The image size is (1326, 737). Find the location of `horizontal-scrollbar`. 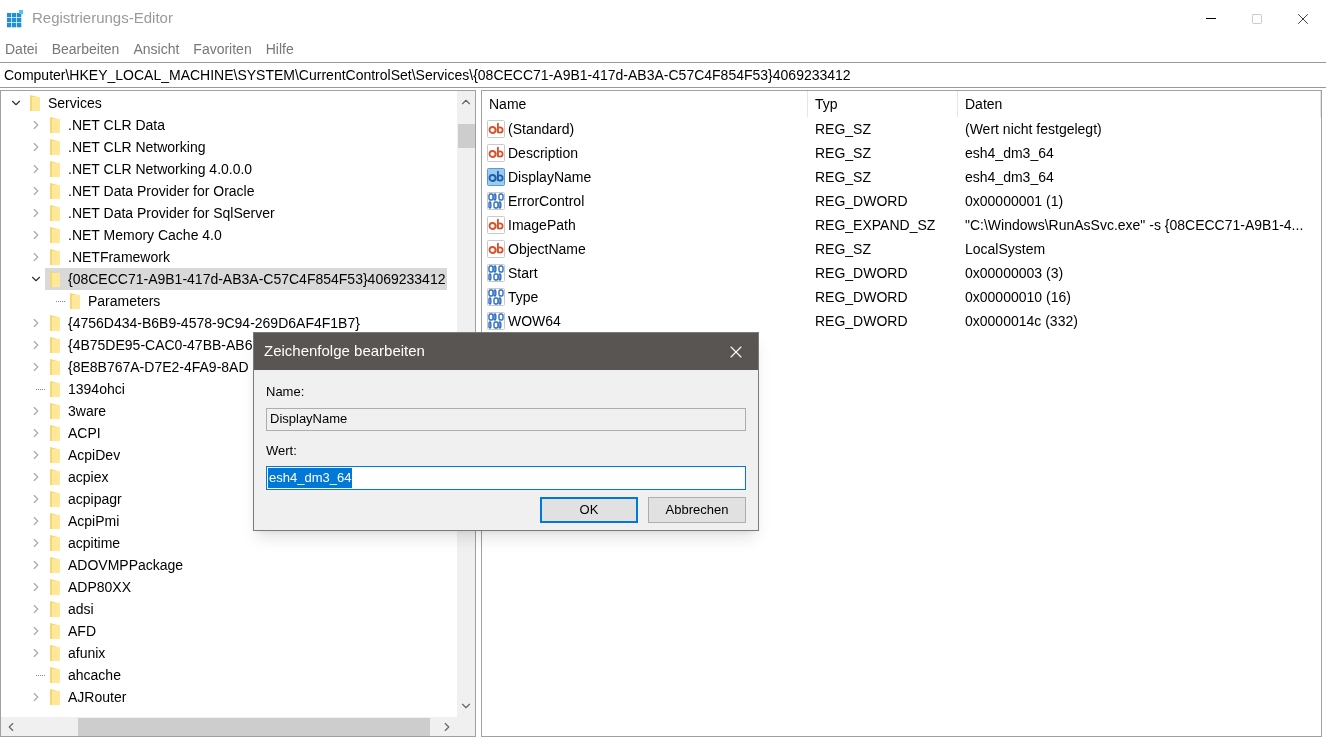

horizontal-scrollbar is located at coordinates (229, 726).